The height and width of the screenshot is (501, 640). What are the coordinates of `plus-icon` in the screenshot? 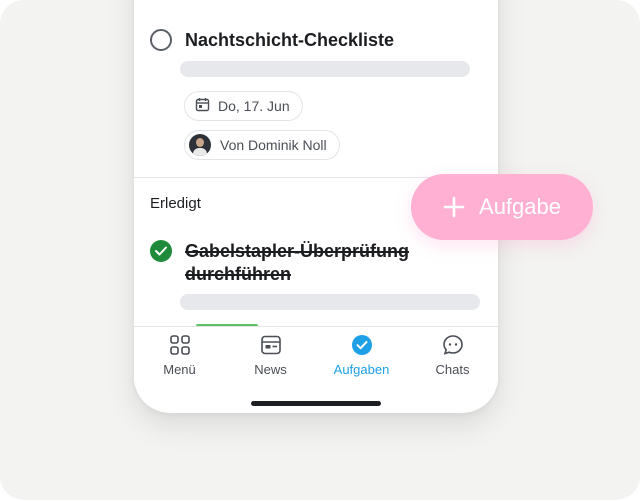 It's located at (454, 207).